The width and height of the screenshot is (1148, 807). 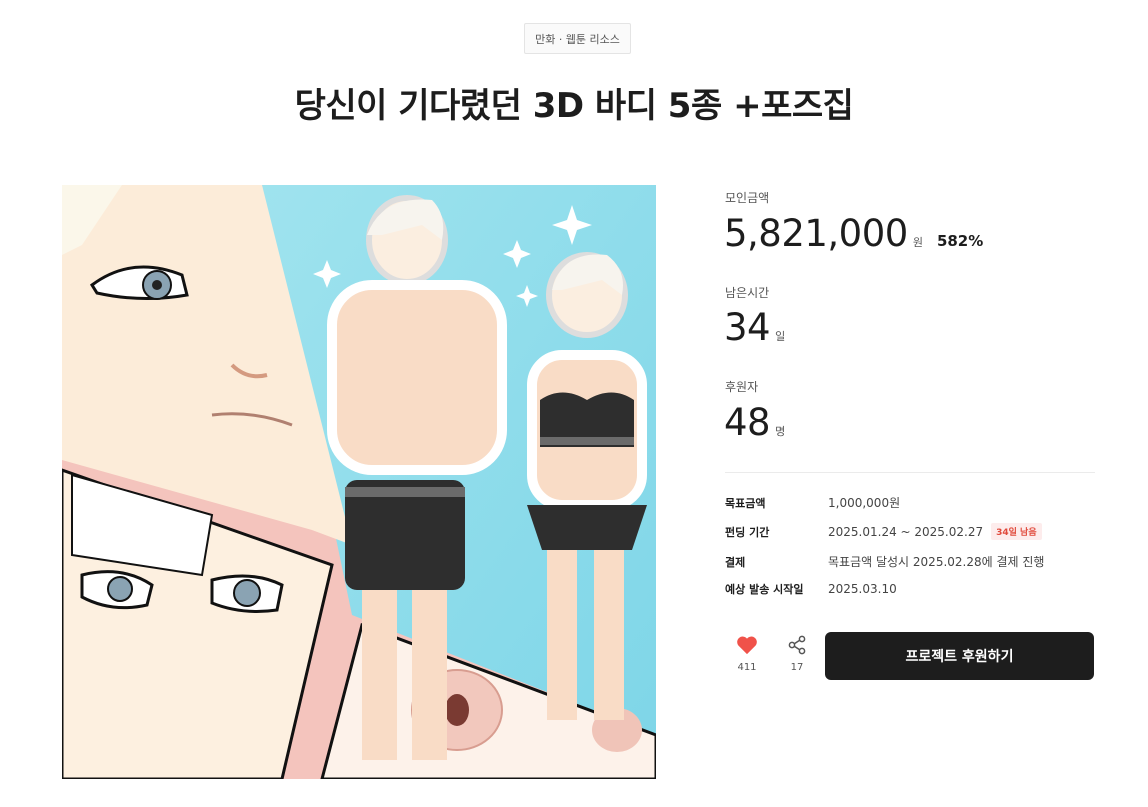 What do you see at coordinates (747, 293) in the screenshot?
I see `time-label: 남은시간` at bounding box center [747, 293].